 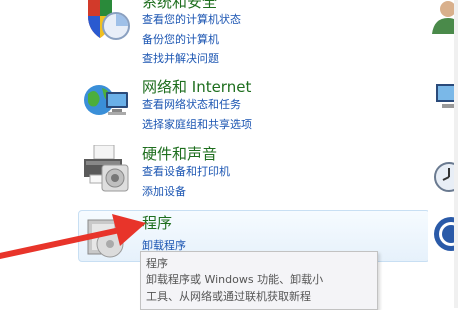 I want to click on red-arrow-annotation, so click(x=73, y=236).